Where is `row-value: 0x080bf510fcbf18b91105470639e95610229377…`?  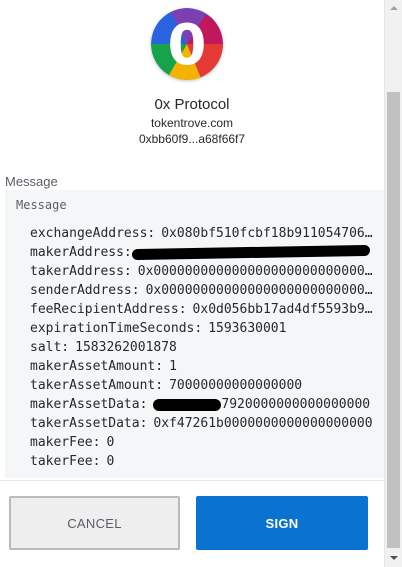 row-value: 0x080bf510fcbf18b91105470639e95610229377… is located at coordinates (270, 233).